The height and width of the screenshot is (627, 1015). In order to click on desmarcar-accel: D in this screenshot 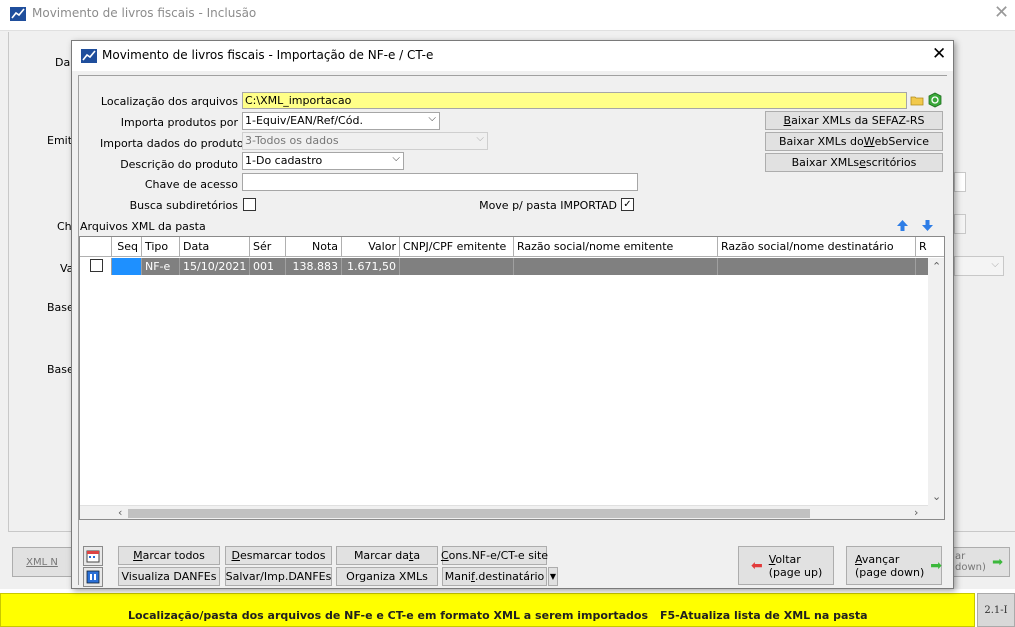, I will do `click(235, 555)`.